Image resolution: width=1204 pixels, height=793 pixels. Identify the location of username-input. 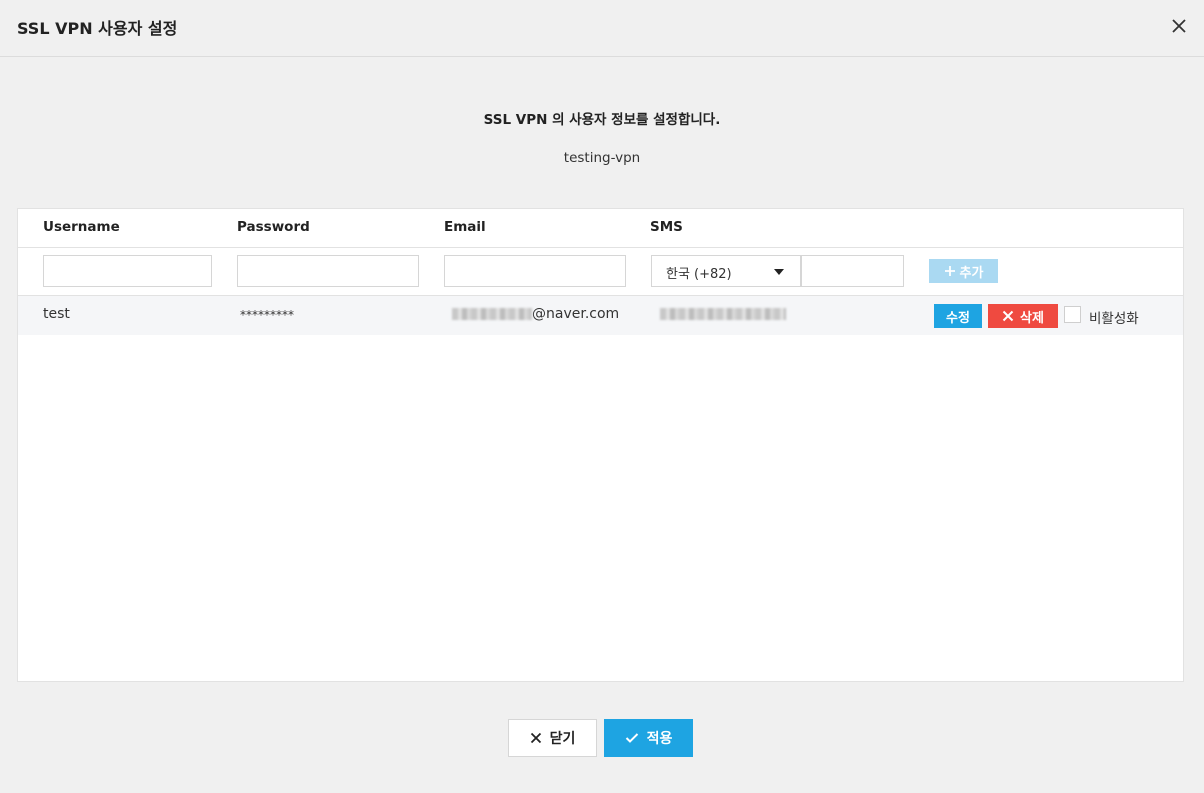
(127, 271).